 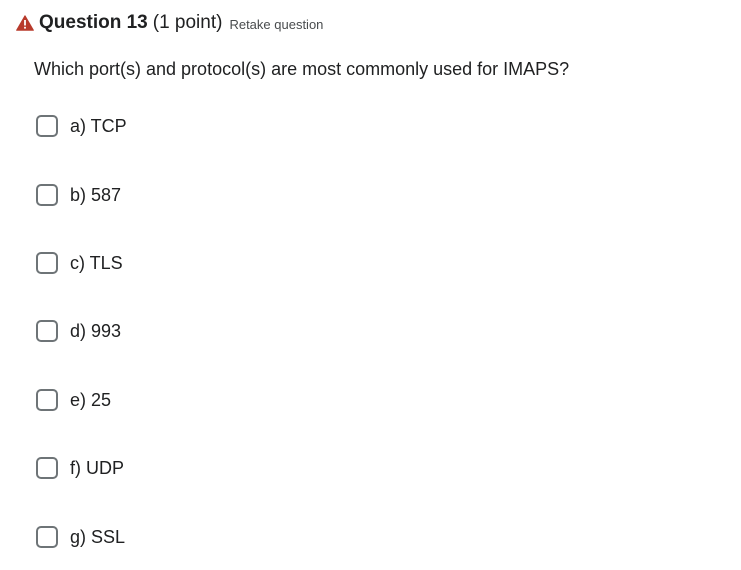 I want to click on option-g: g) SSL, so click(x=80, y=537).